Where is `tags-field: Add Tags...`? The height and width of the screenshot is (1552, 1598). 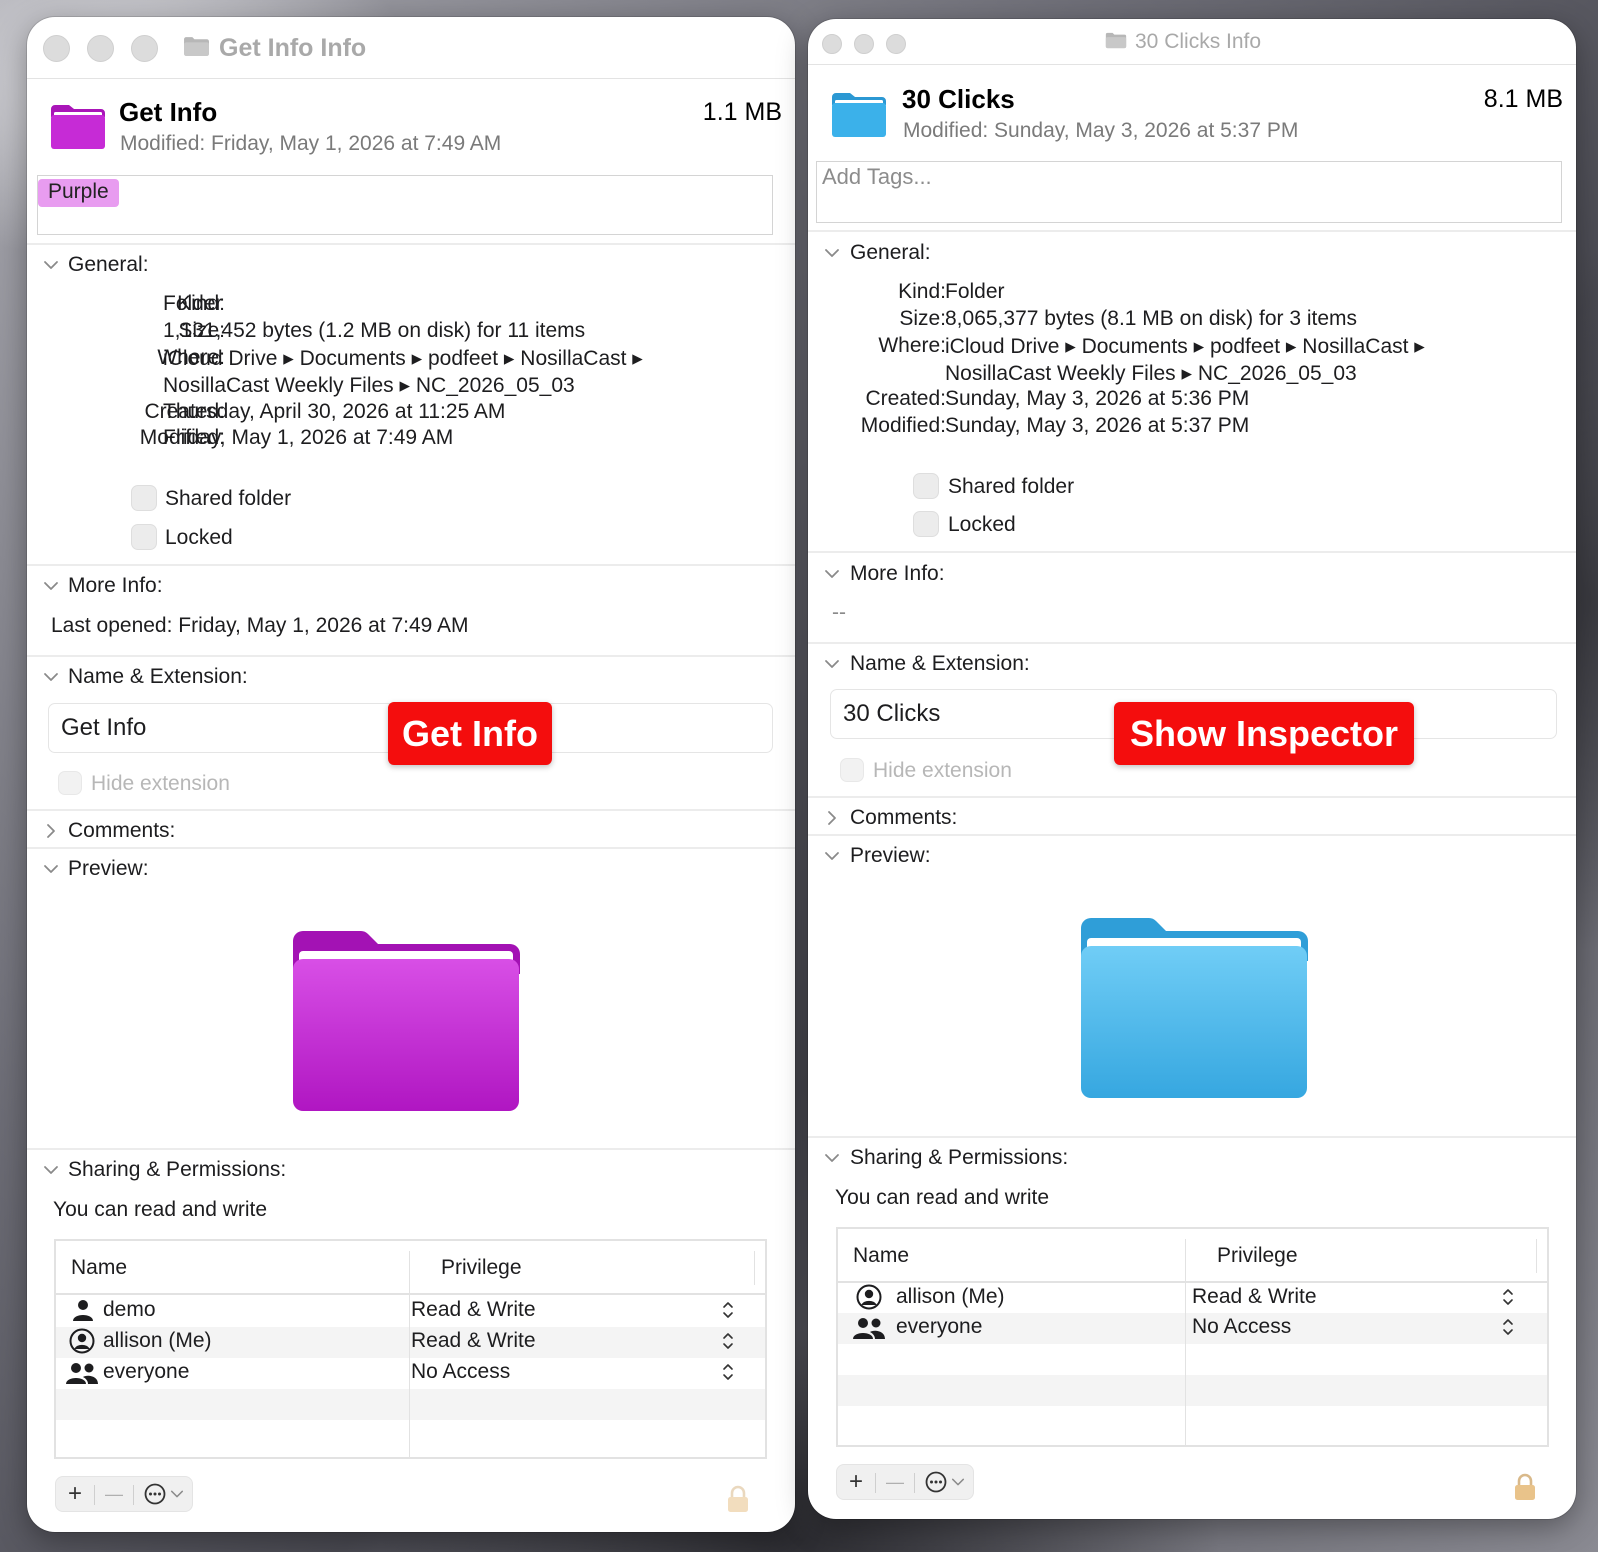 tags-field: Add Tags... is located at coordinates (1189, 192).